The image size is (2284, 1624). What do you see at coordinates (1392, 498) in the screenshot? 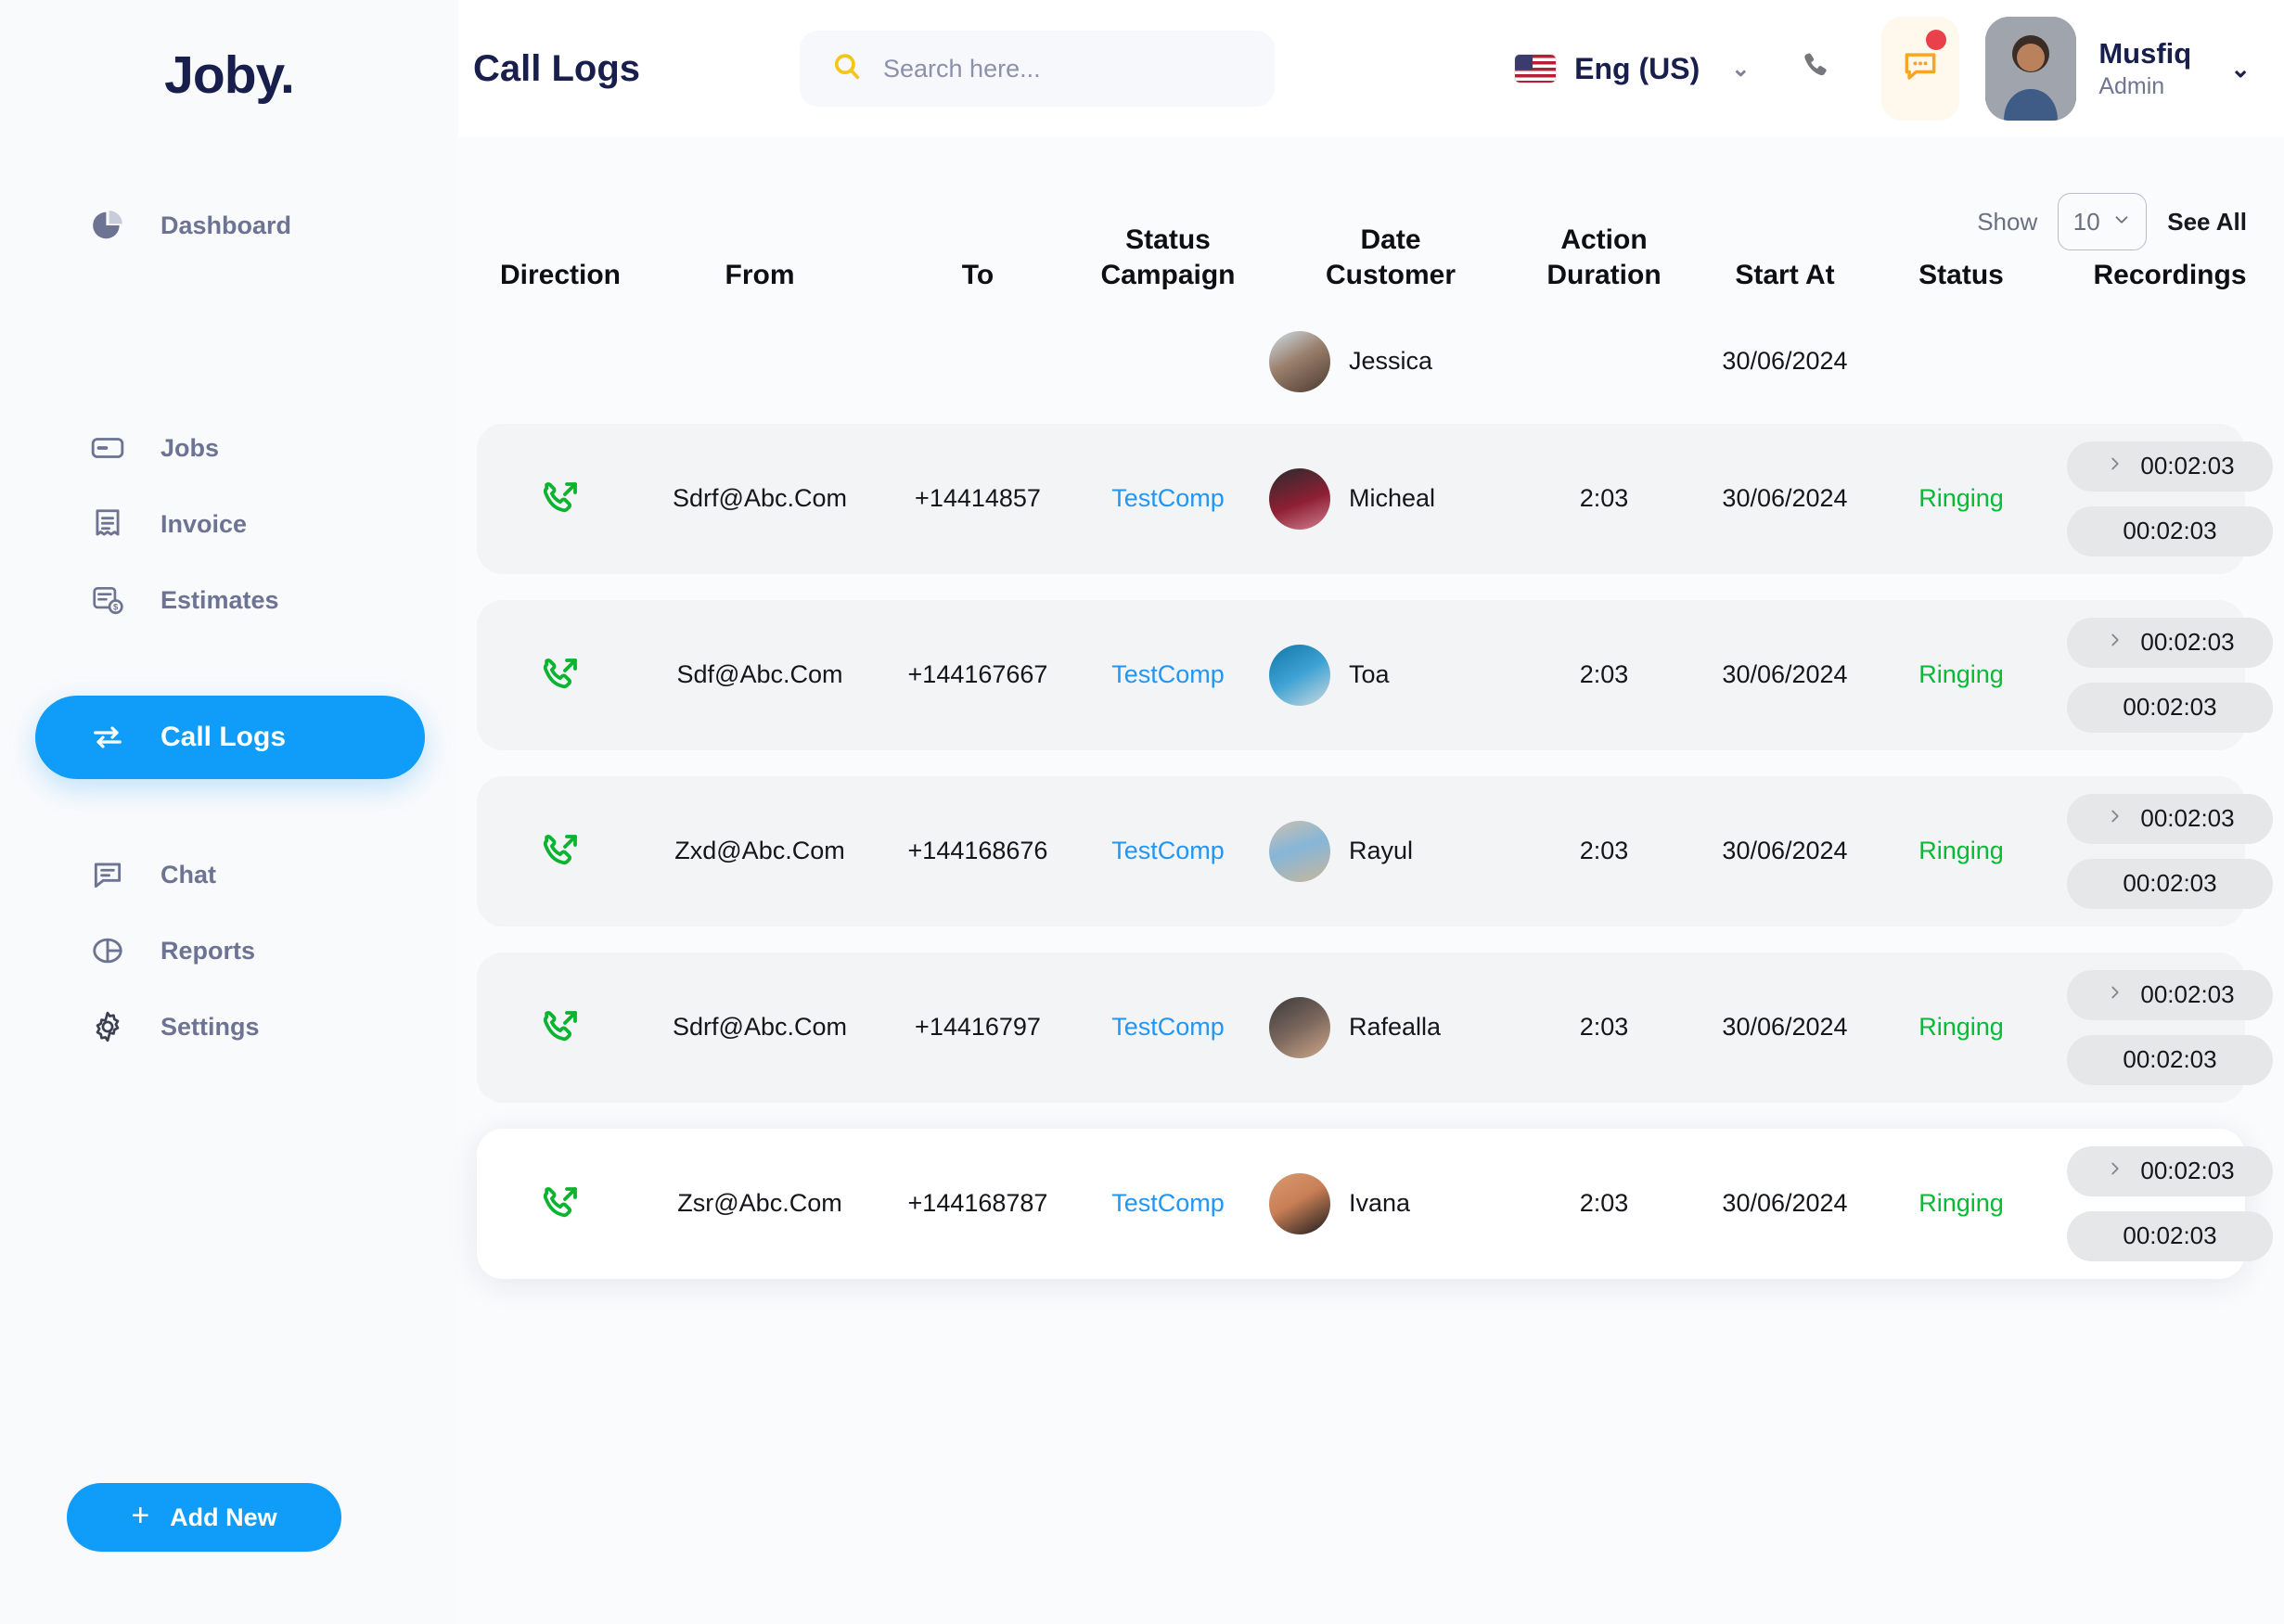
I see `customer-name: Micheal` at bounding box center [1392, 498].